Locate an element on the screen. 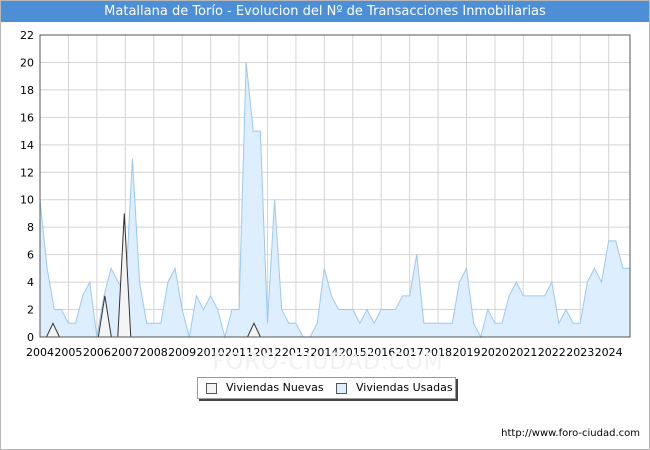 The height and width of the screenshot is (450, 650). y-tick-label: 6 is located at coordinates (30, 255).